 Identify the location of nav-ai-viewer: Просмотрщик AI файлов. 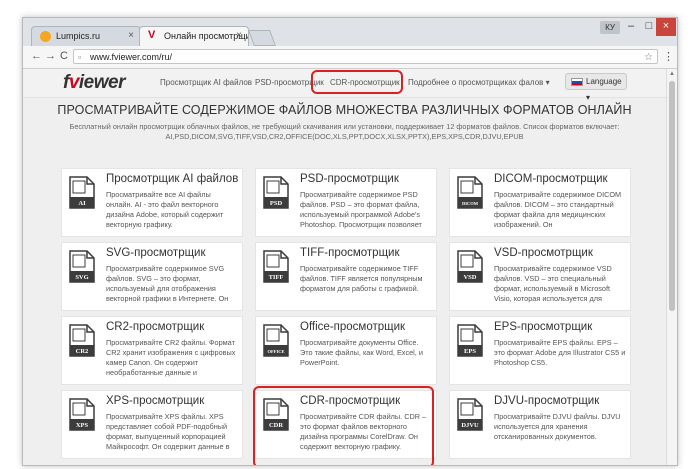
(206, 82).